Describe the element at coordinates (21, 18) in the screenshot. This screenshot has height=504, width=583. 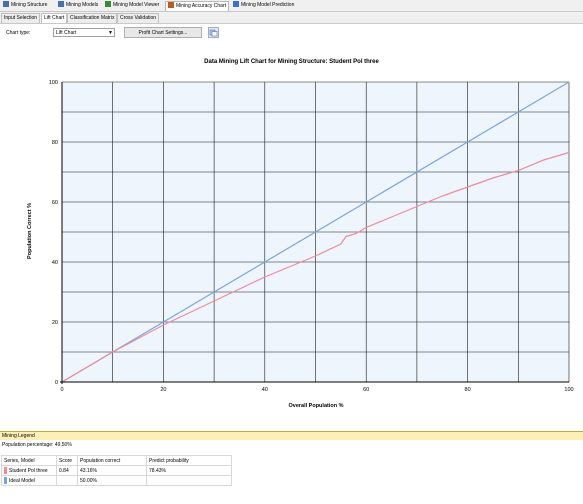
I see `tab-input-selection: Input Selection` at that location.